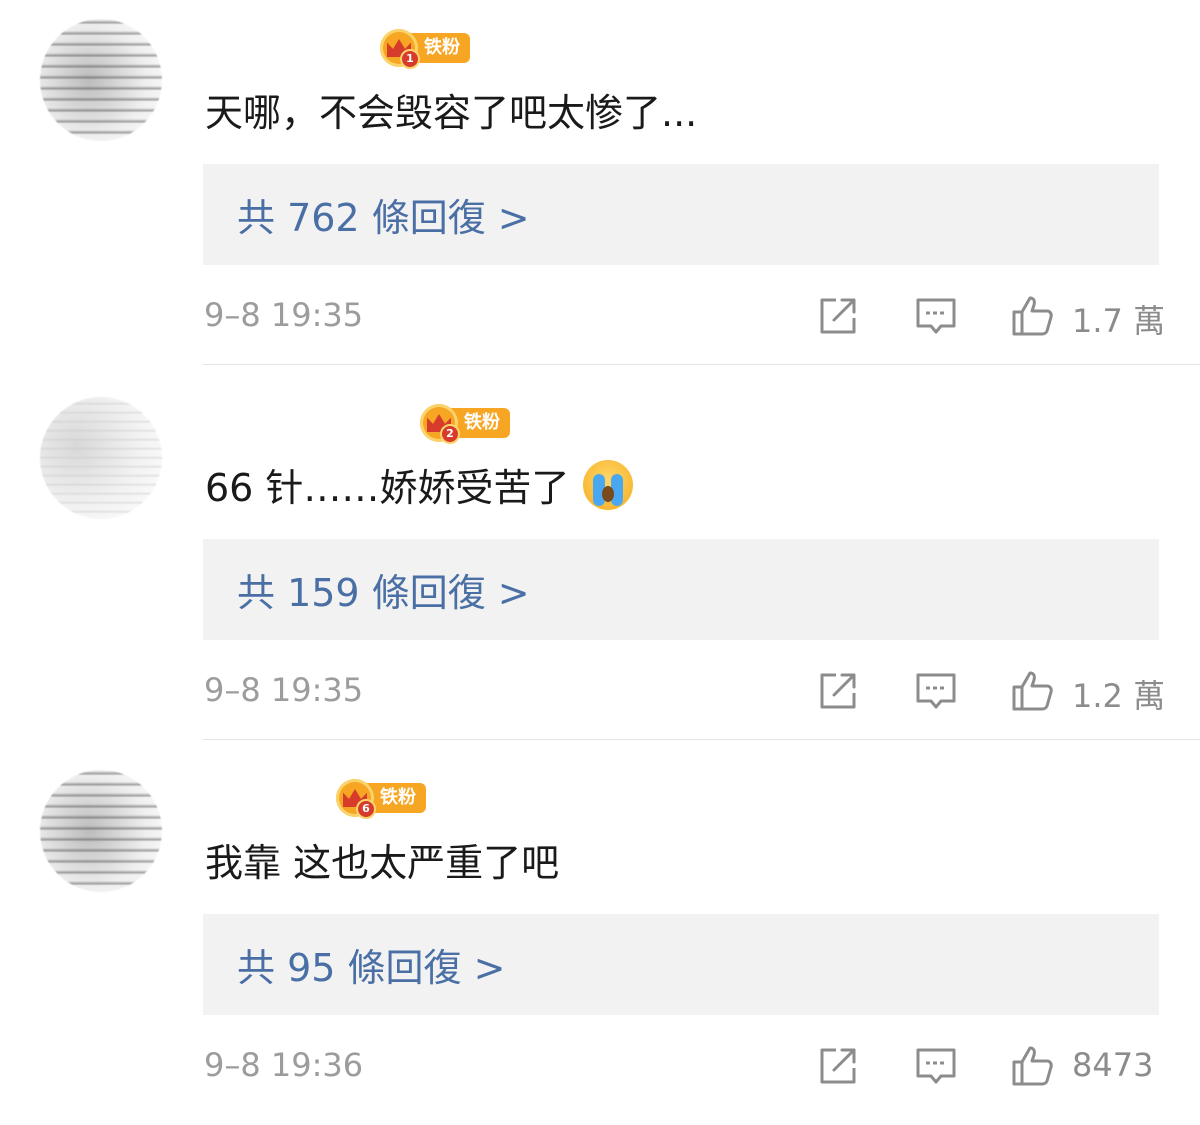 This screenshot has width=1200, height=1125. I want to click on view-replies-link: 共 159 條回復 >, so click(383, 589).